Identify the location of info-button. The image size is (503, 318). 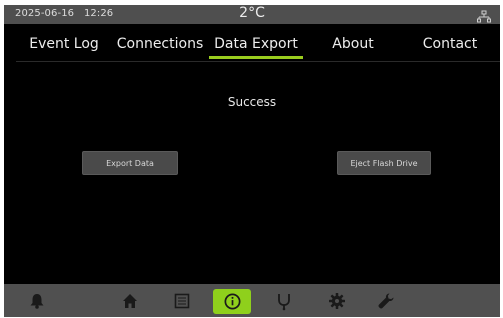
(232, 301).